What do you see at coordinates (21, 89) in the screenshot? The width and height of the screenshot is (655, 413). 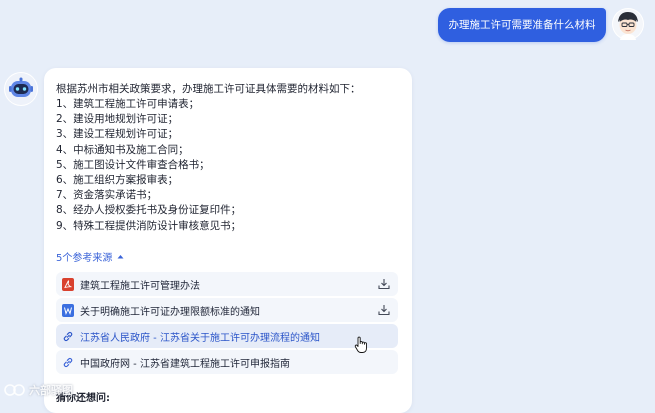 I see `robot-avatar-icon` at bounding box center [21, 89].